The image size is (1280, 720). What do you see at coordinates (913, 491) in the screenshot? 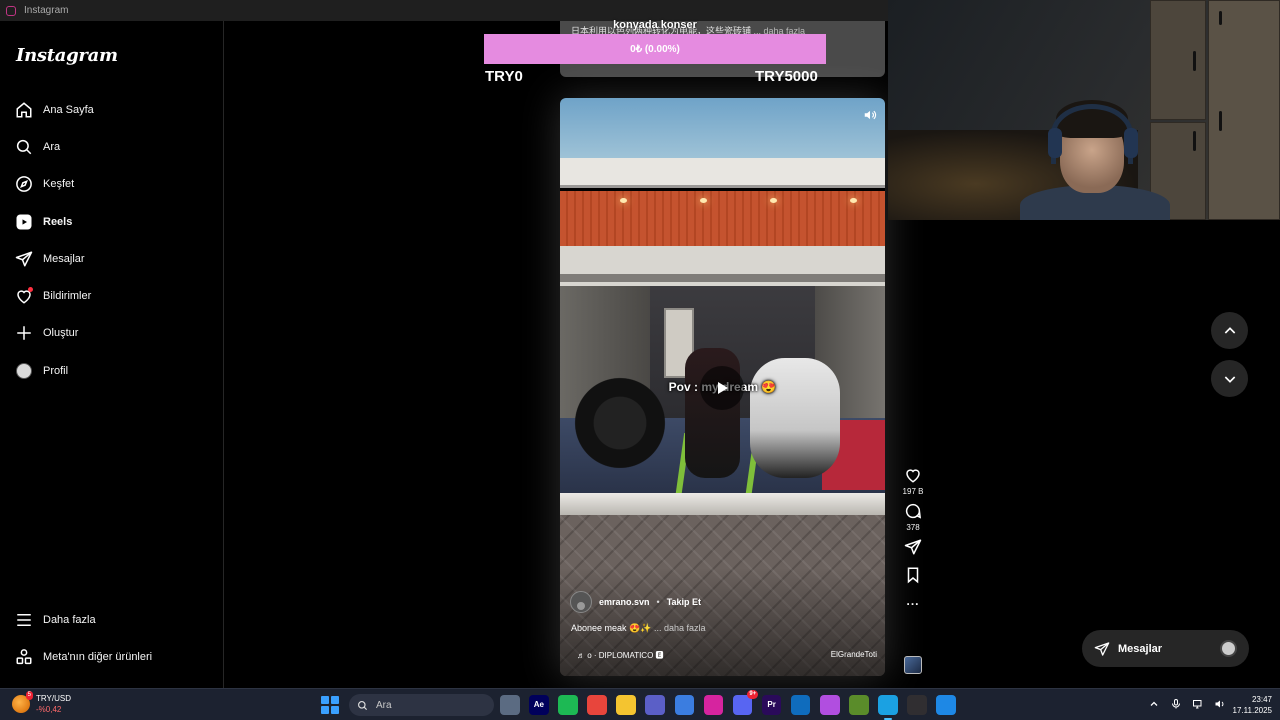
I see `like-count: 197 B` at bounding box center [913, 491].